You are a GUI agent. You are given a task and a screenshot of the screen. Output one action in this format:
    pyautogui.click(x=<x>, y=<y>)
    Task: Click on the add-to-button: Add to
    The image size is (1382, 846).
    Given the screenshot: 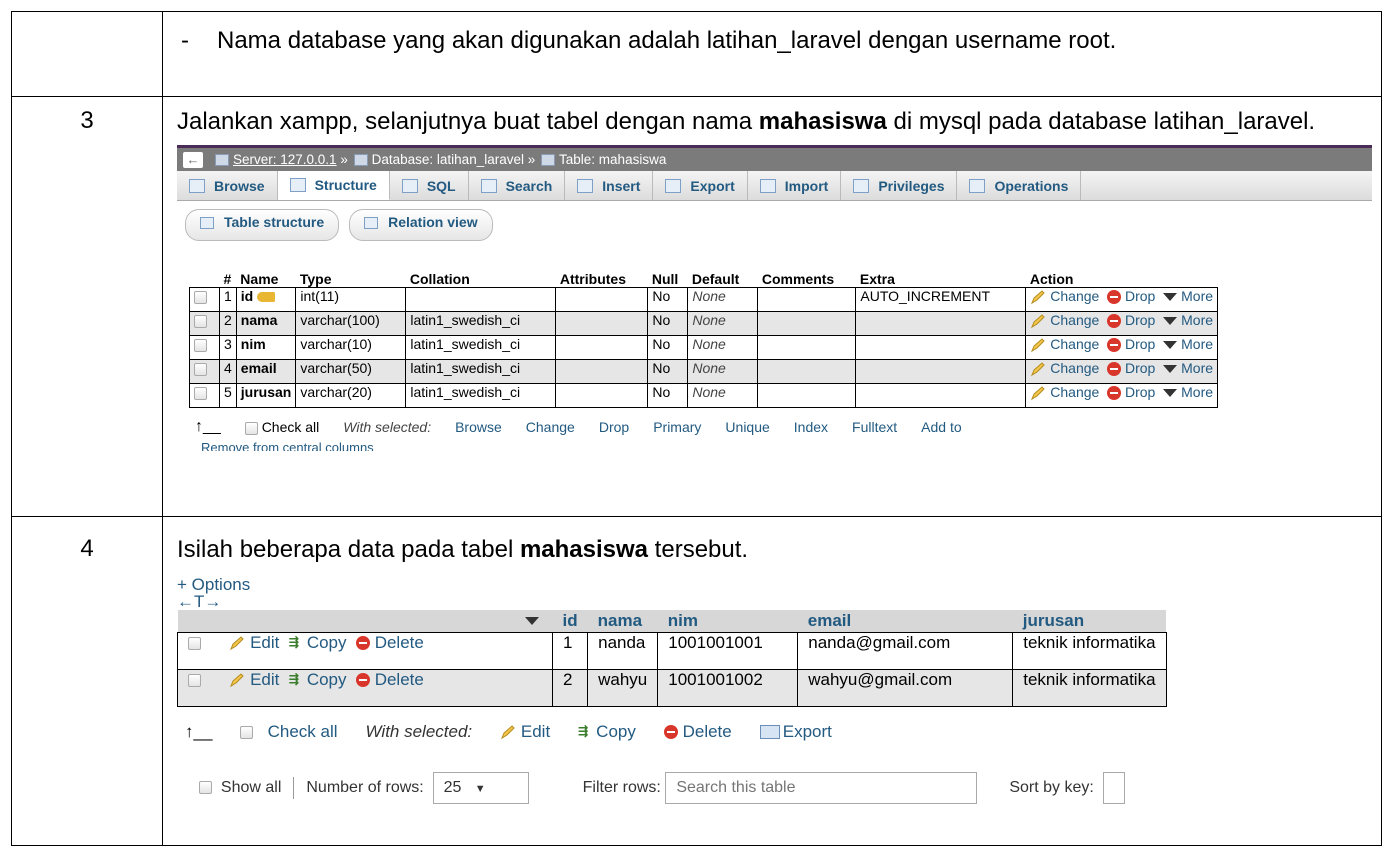 What is the action you would take?
    pyautogui.click(x=941, y=427)
    